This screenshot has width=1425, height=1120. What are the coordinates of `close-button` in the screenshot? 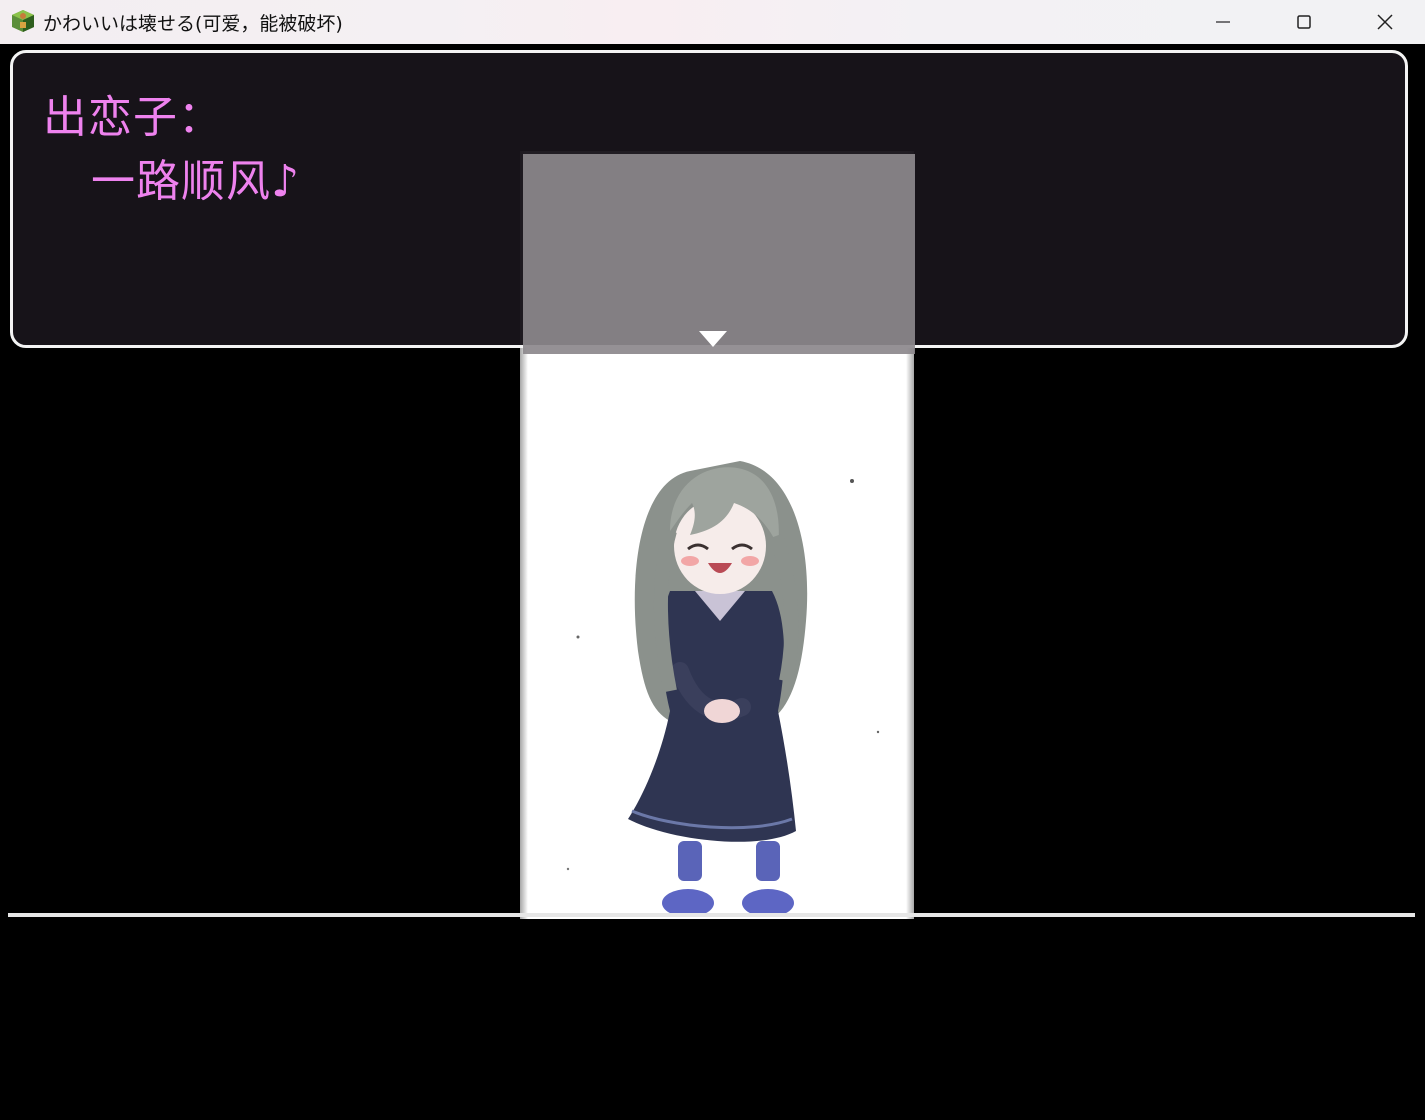 It's located at (1385, 22).